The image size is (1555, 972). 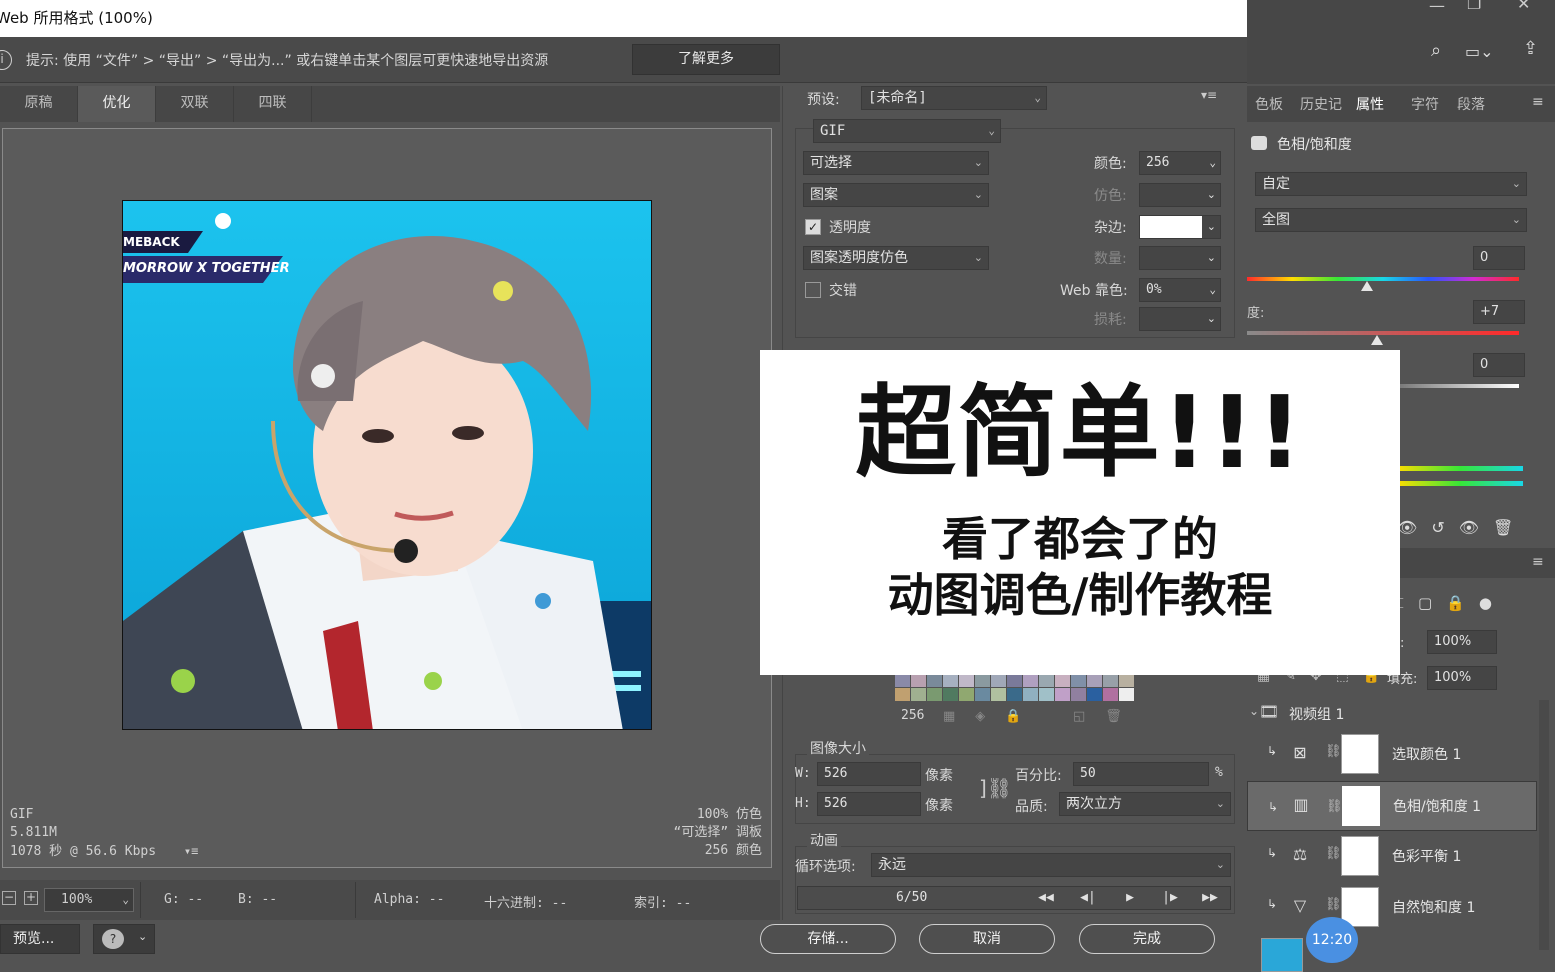 What do you see at coordinates (195, 104) in the screenshot?
I see `tab-2-up: 双联` at bounding box center [195, 104].